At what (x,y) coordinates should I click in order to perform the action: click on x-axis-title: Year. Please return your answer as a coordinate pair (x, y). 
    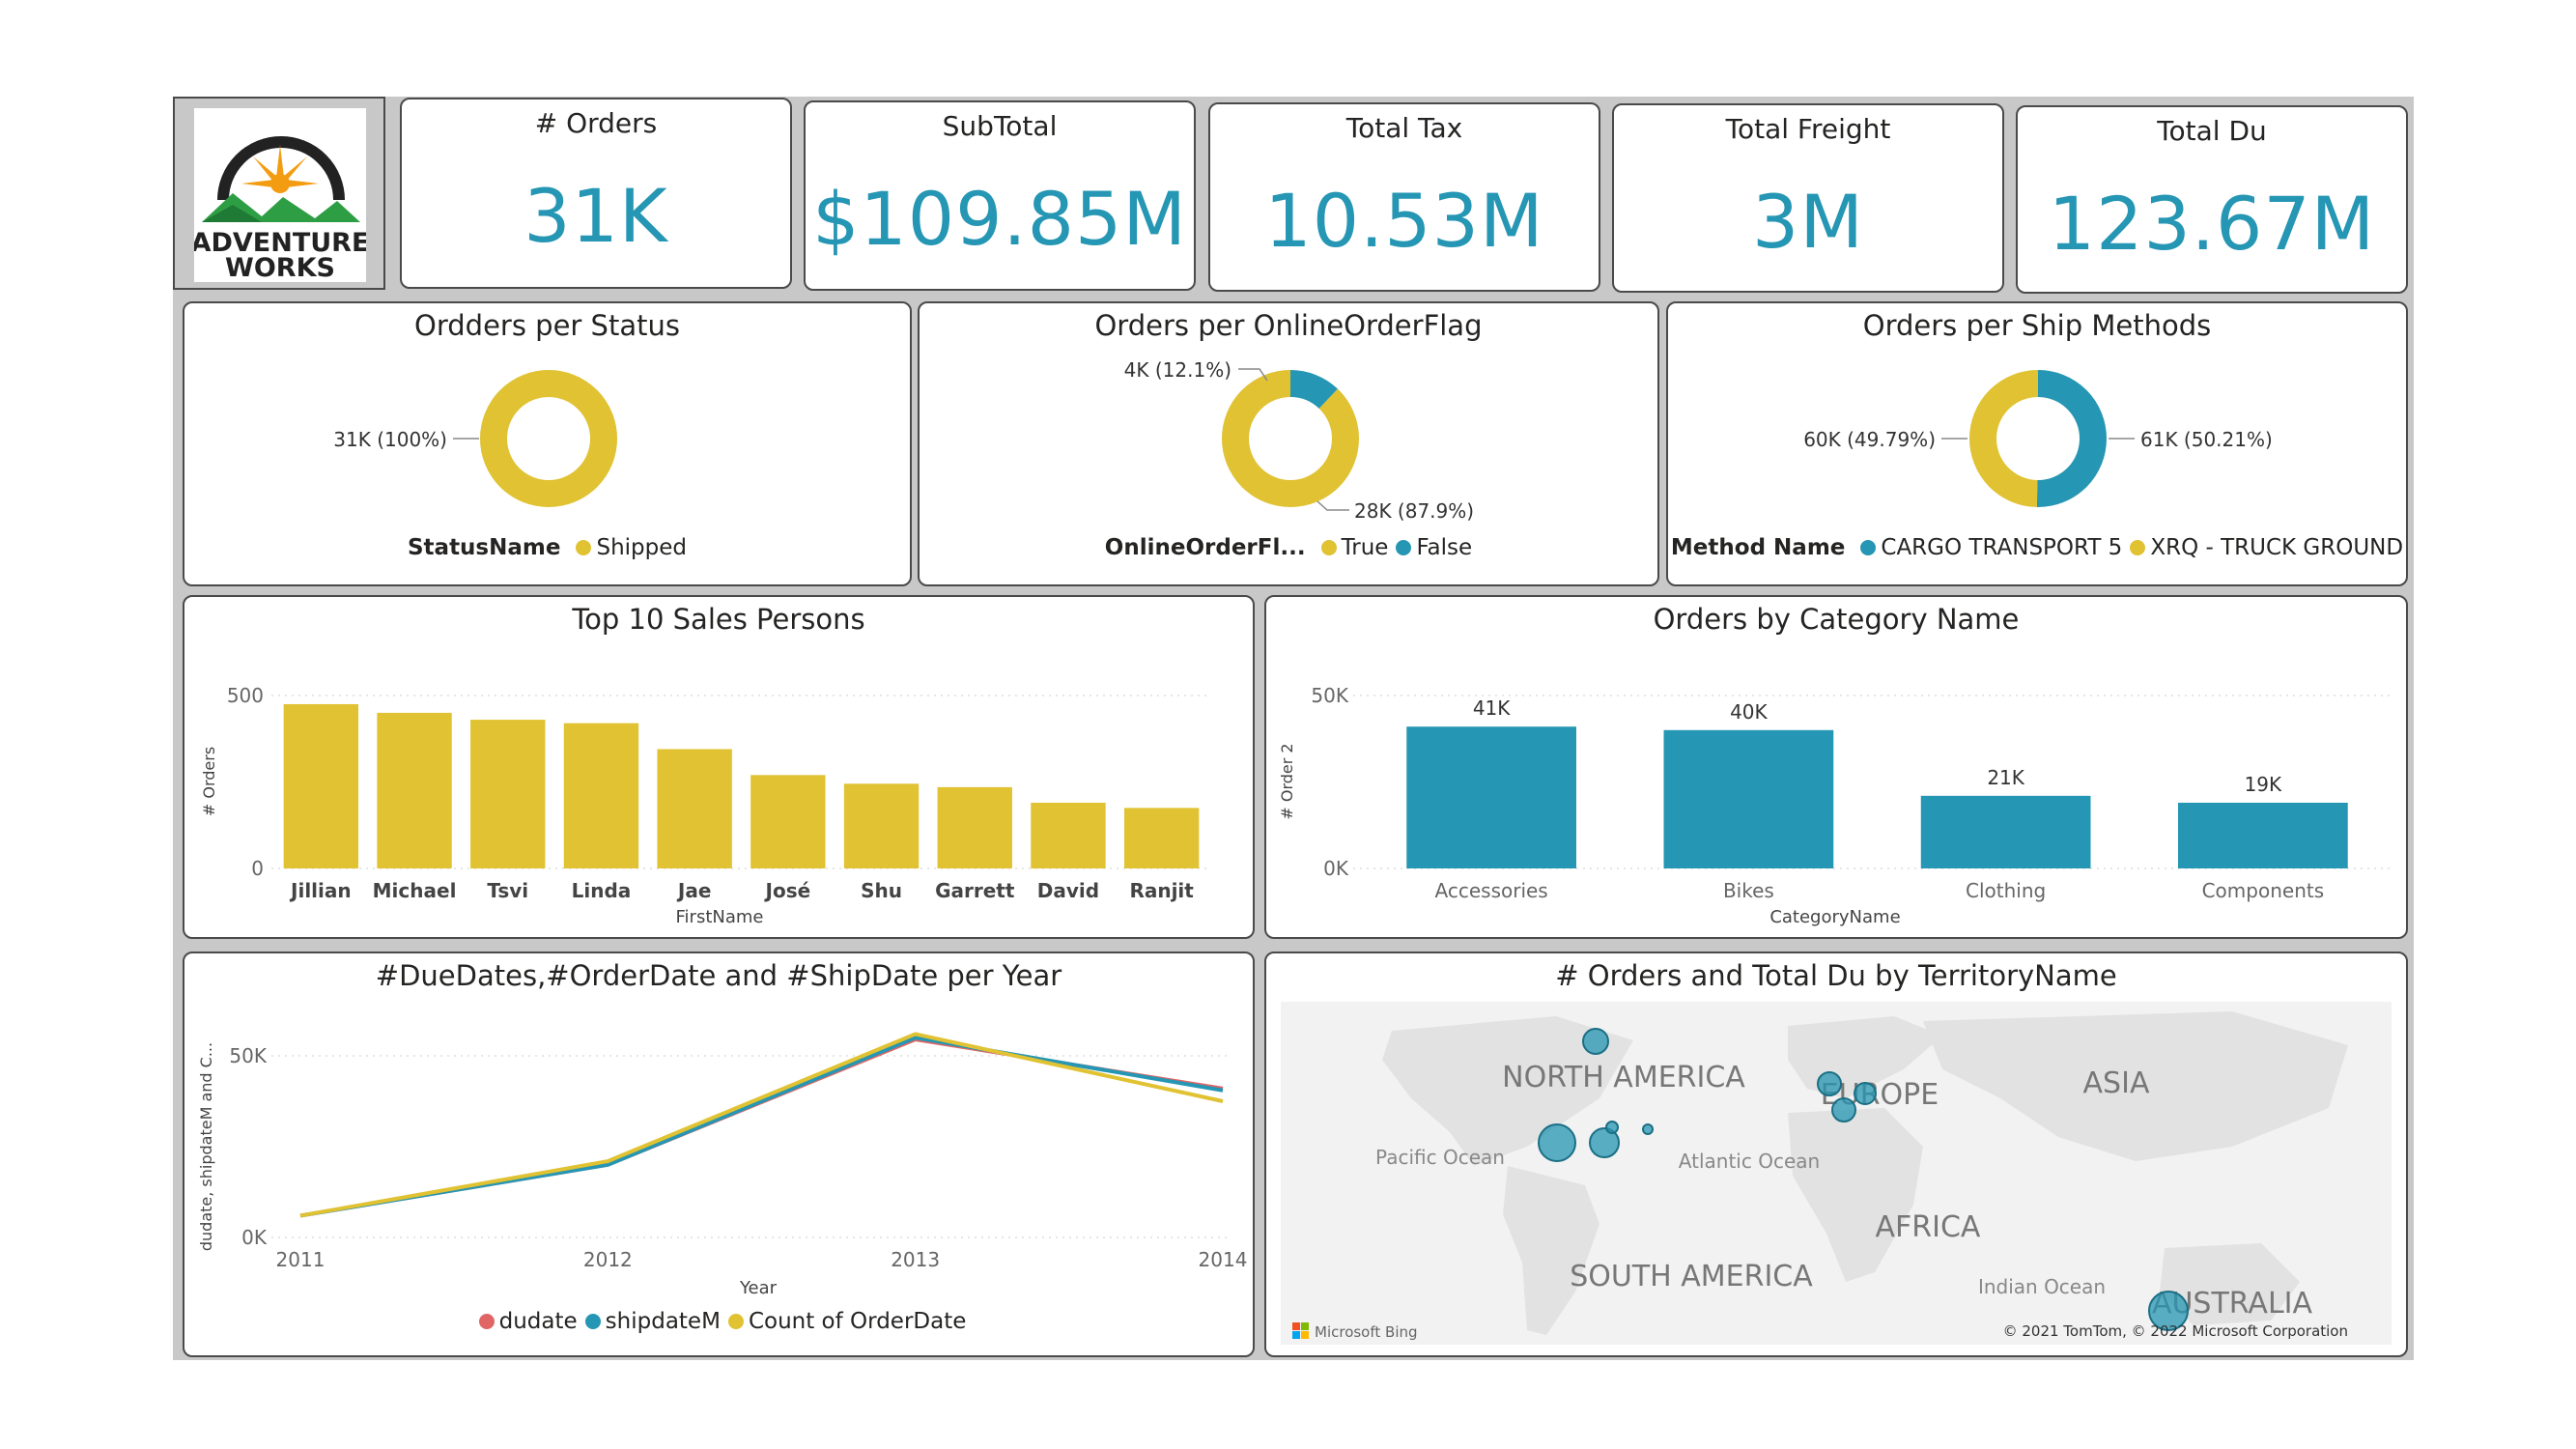
    Looking at the image, I should click on (758, 1288).